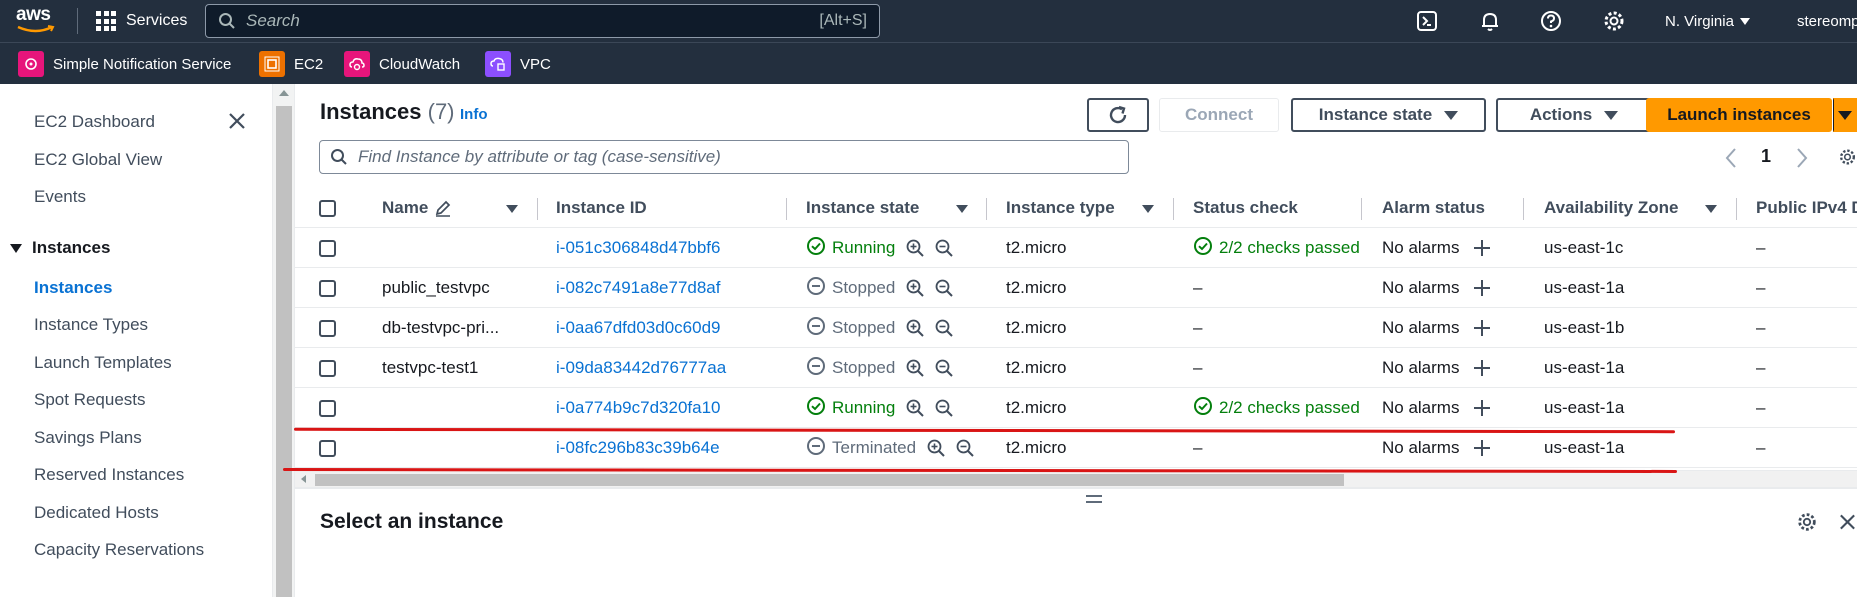 This screenshot has width=1857, height=597. What do you see at coordinates (303, 479) in the screenshot?
I see `scroll-left-arrow-icon` at bounding box center [303, 479].